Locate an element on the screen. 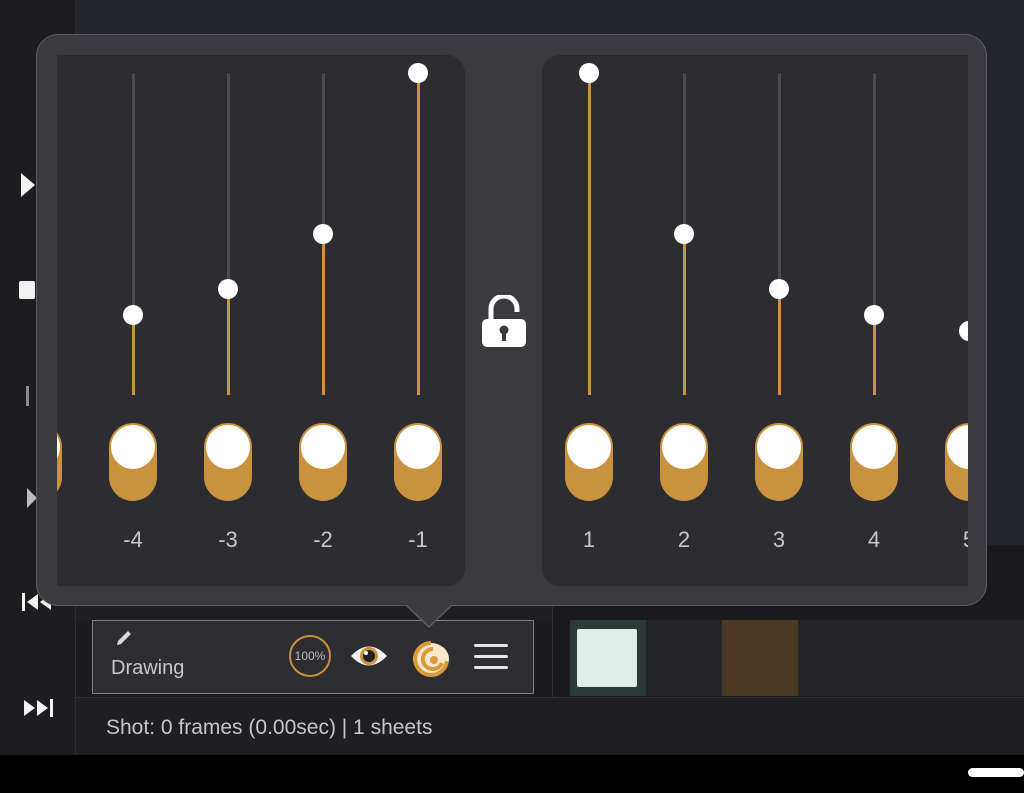 The image size is (1024, 793). eye-icon is located at coordinates (369, 656).